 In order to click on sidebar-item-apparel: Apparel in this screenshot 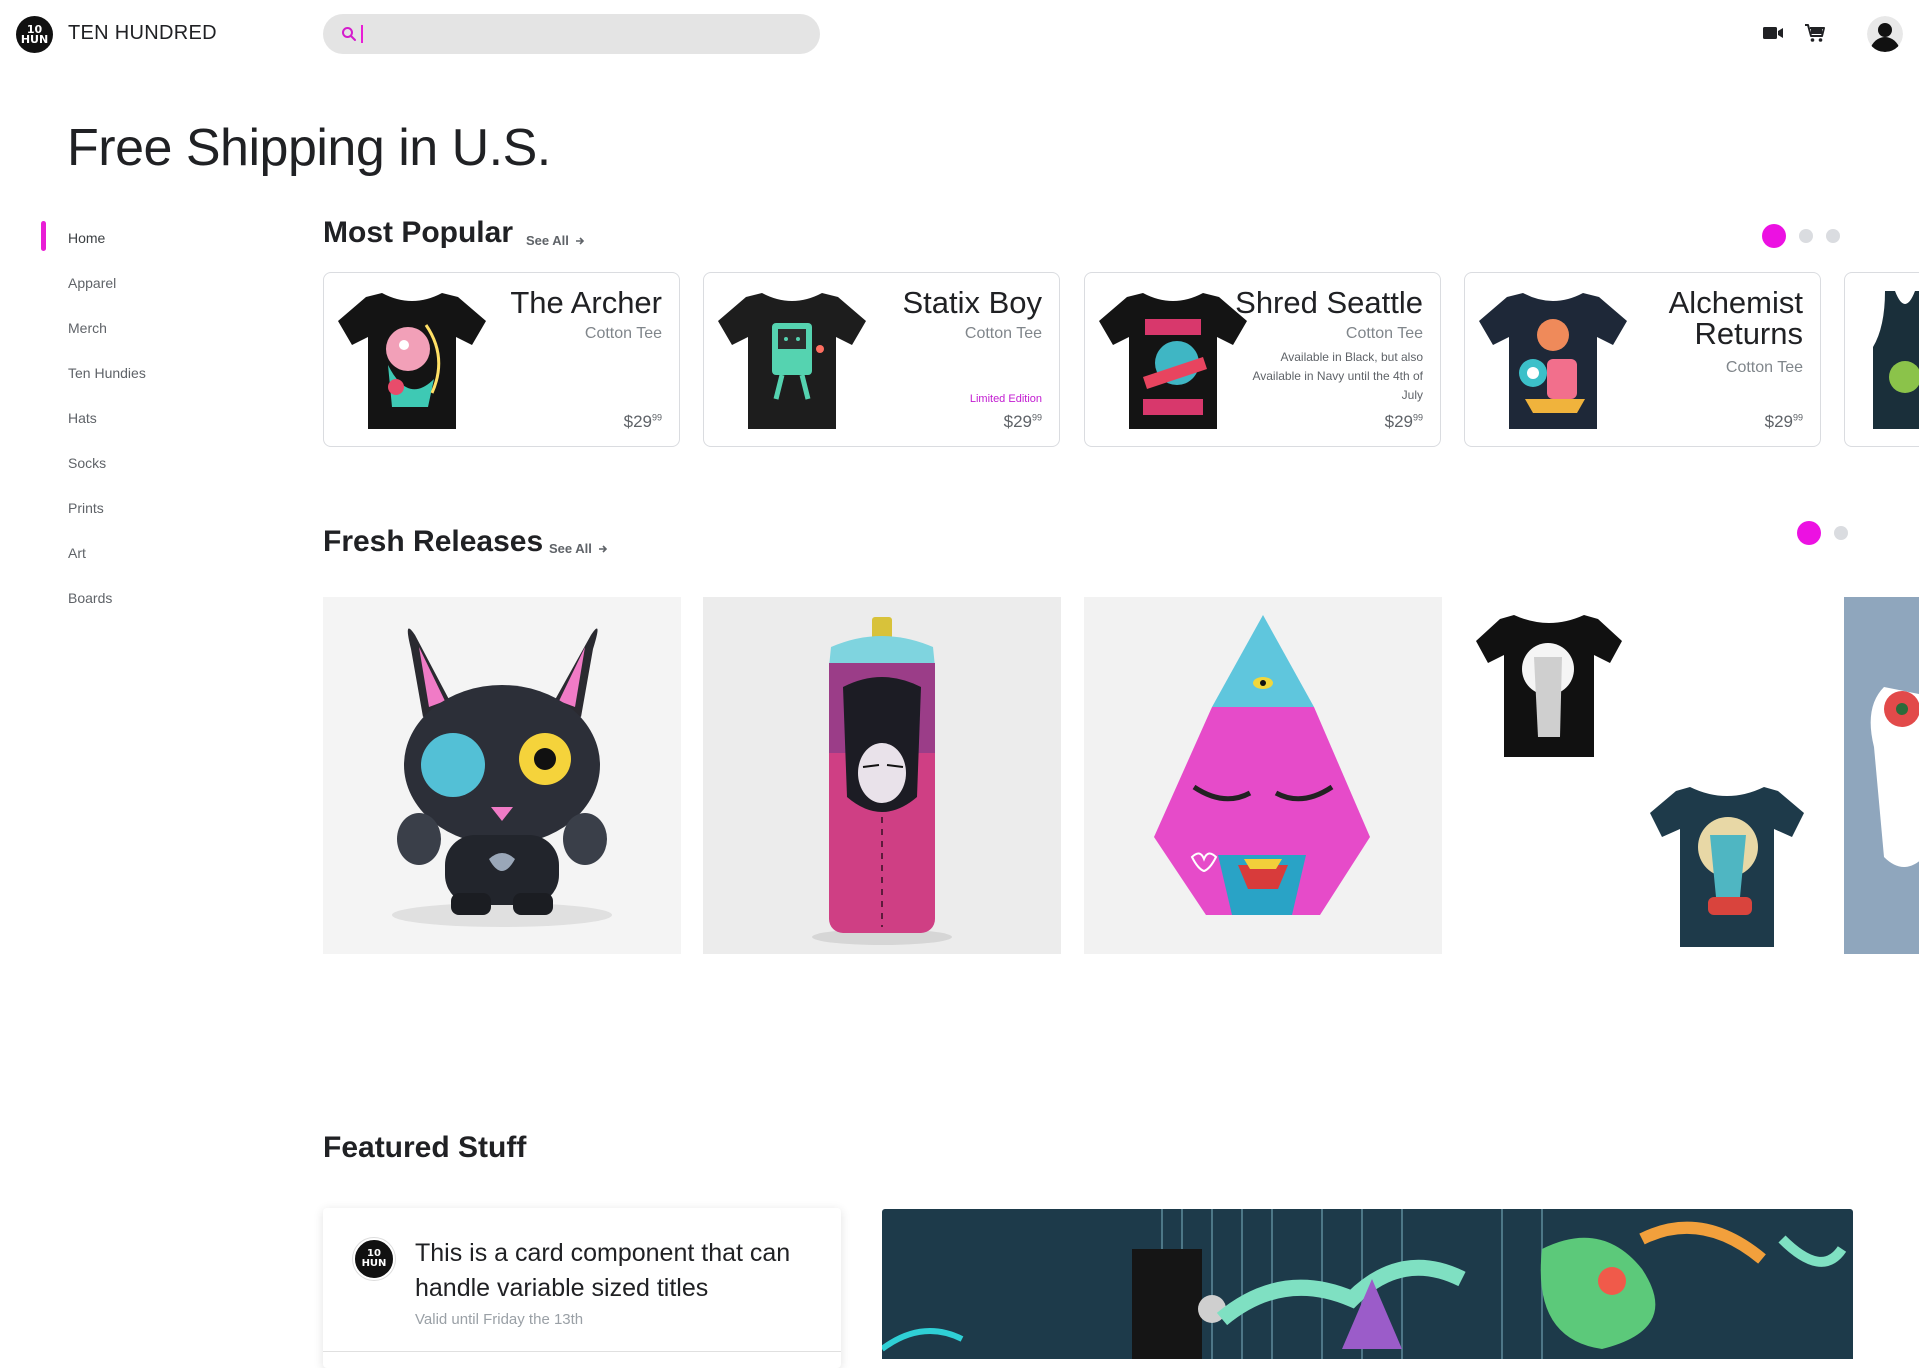, I will do `click(120, 282)`.